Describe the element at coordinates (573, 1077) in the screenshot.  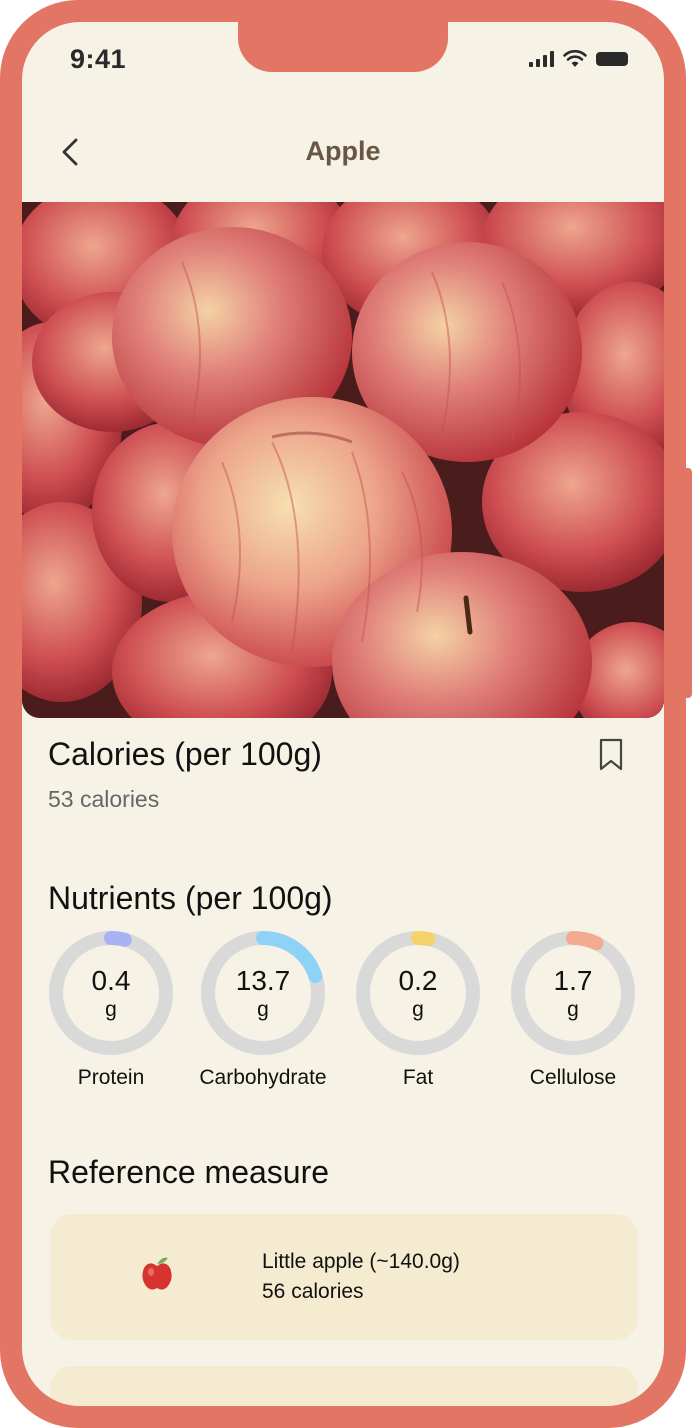
I see `nutrient-label: Cellulose` at that location.